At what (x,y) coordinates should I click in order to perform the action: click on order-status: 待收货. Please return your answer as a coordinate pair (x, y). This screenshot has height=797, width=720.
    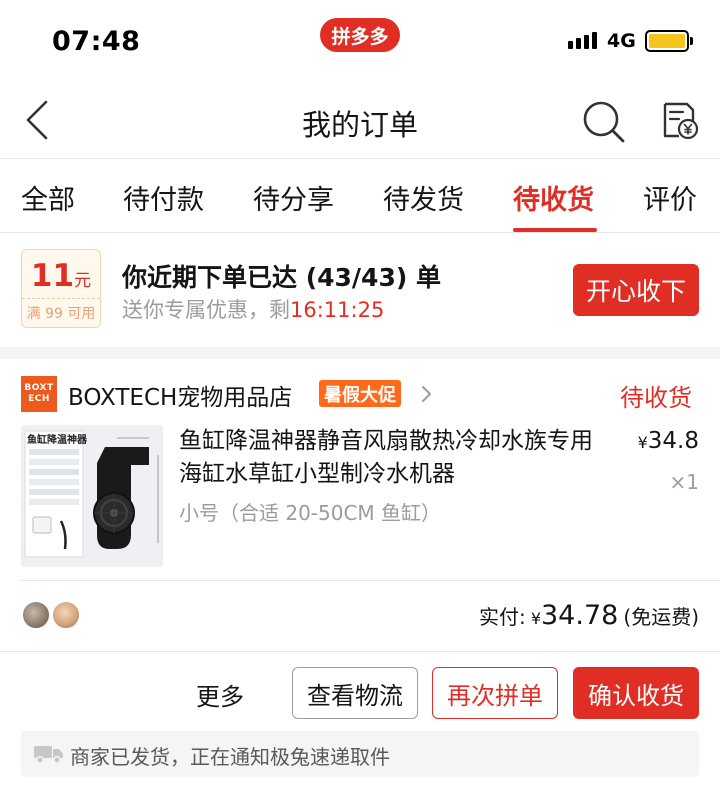
    Looking at the image, I should click on (656, 398).